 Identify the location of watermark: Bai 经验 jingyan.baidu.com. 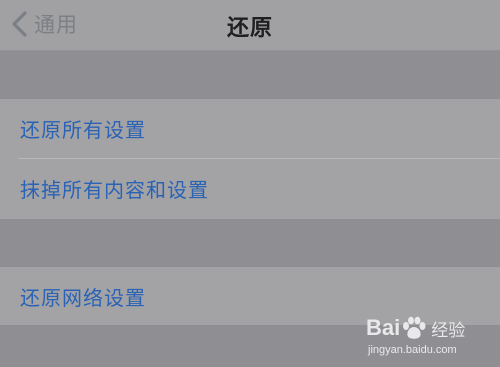
(426, 337).